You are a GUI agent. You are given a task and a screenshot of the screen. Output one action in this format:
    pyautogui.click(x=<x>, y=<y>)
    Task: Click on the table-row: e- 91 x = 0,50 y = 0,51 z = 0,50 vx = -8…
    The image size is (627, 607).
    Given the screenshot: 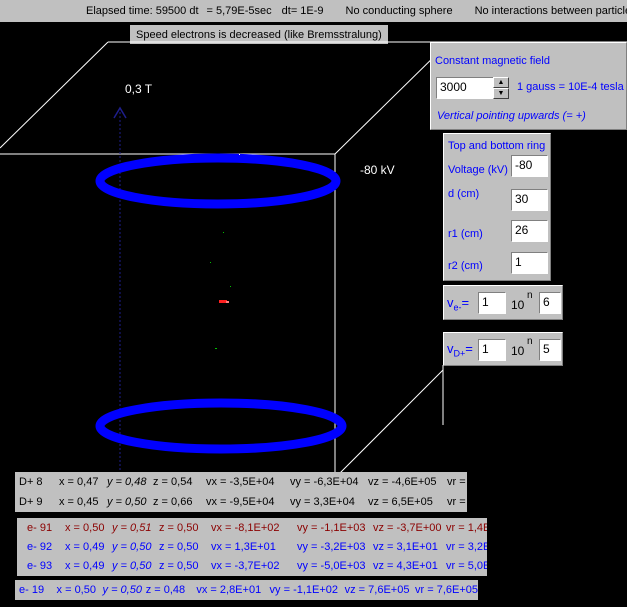 What is the action you would take?
    pyautogui.click(x=252, y=527)
    